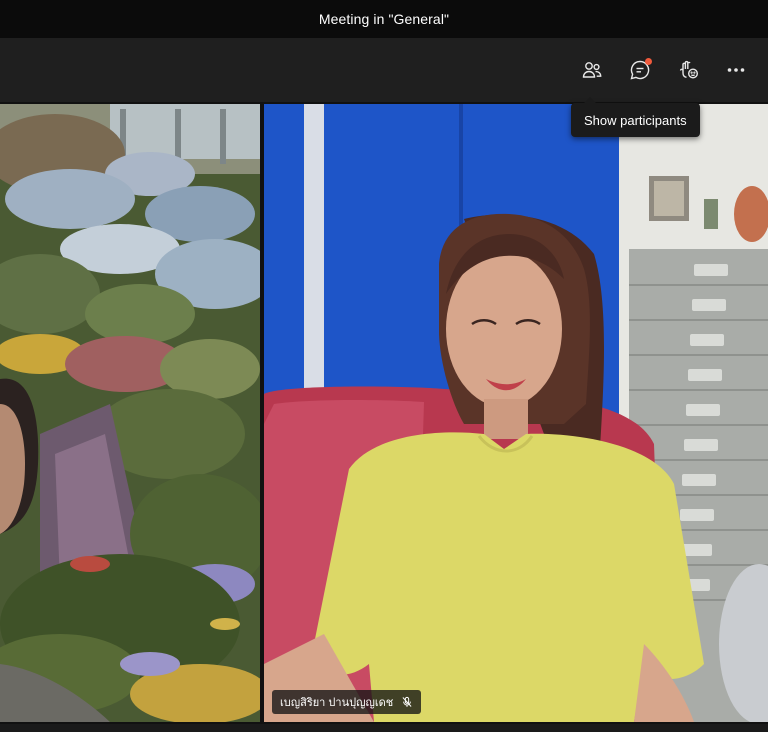  What do you see at coordinates (384, 728) in the screenshot?
I see `bottom-strip` at bounding box center [384, 728].